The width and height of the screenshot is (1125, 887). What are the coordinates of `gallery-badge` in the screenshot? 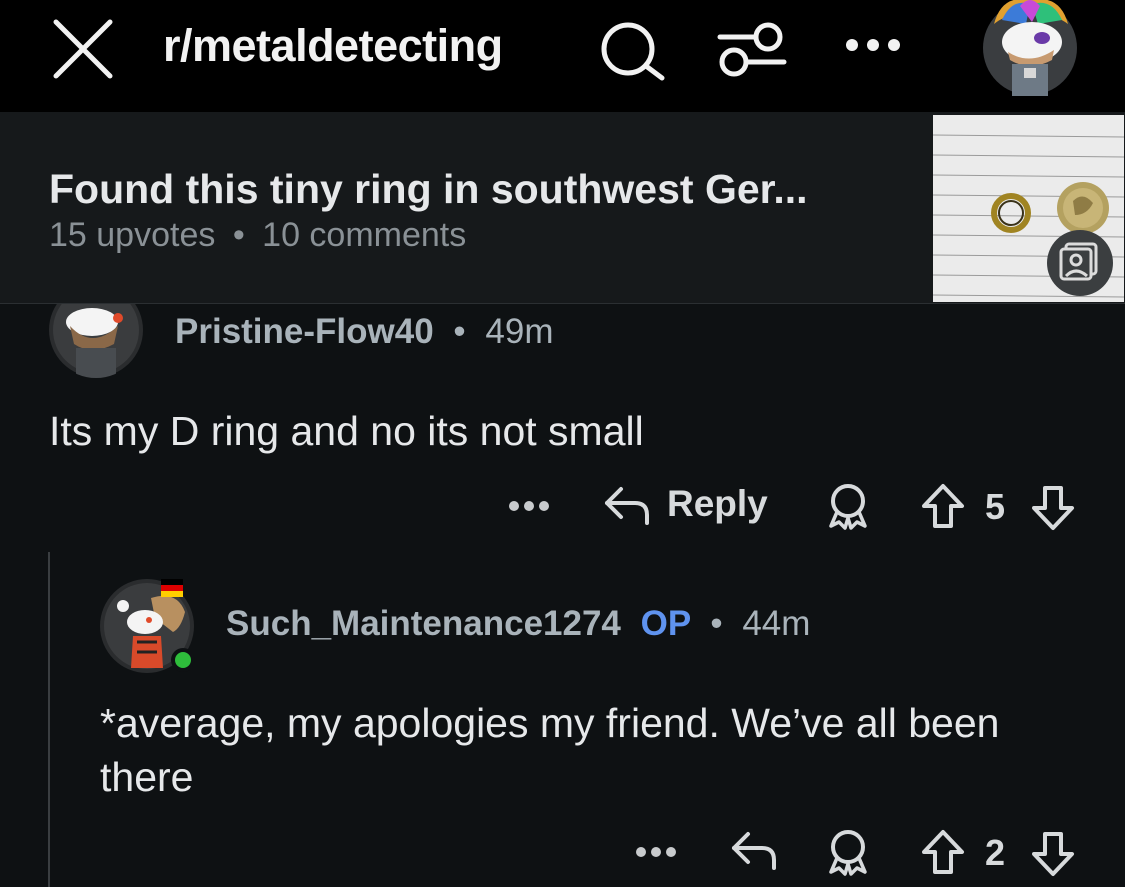 It's located at (1080, 263).